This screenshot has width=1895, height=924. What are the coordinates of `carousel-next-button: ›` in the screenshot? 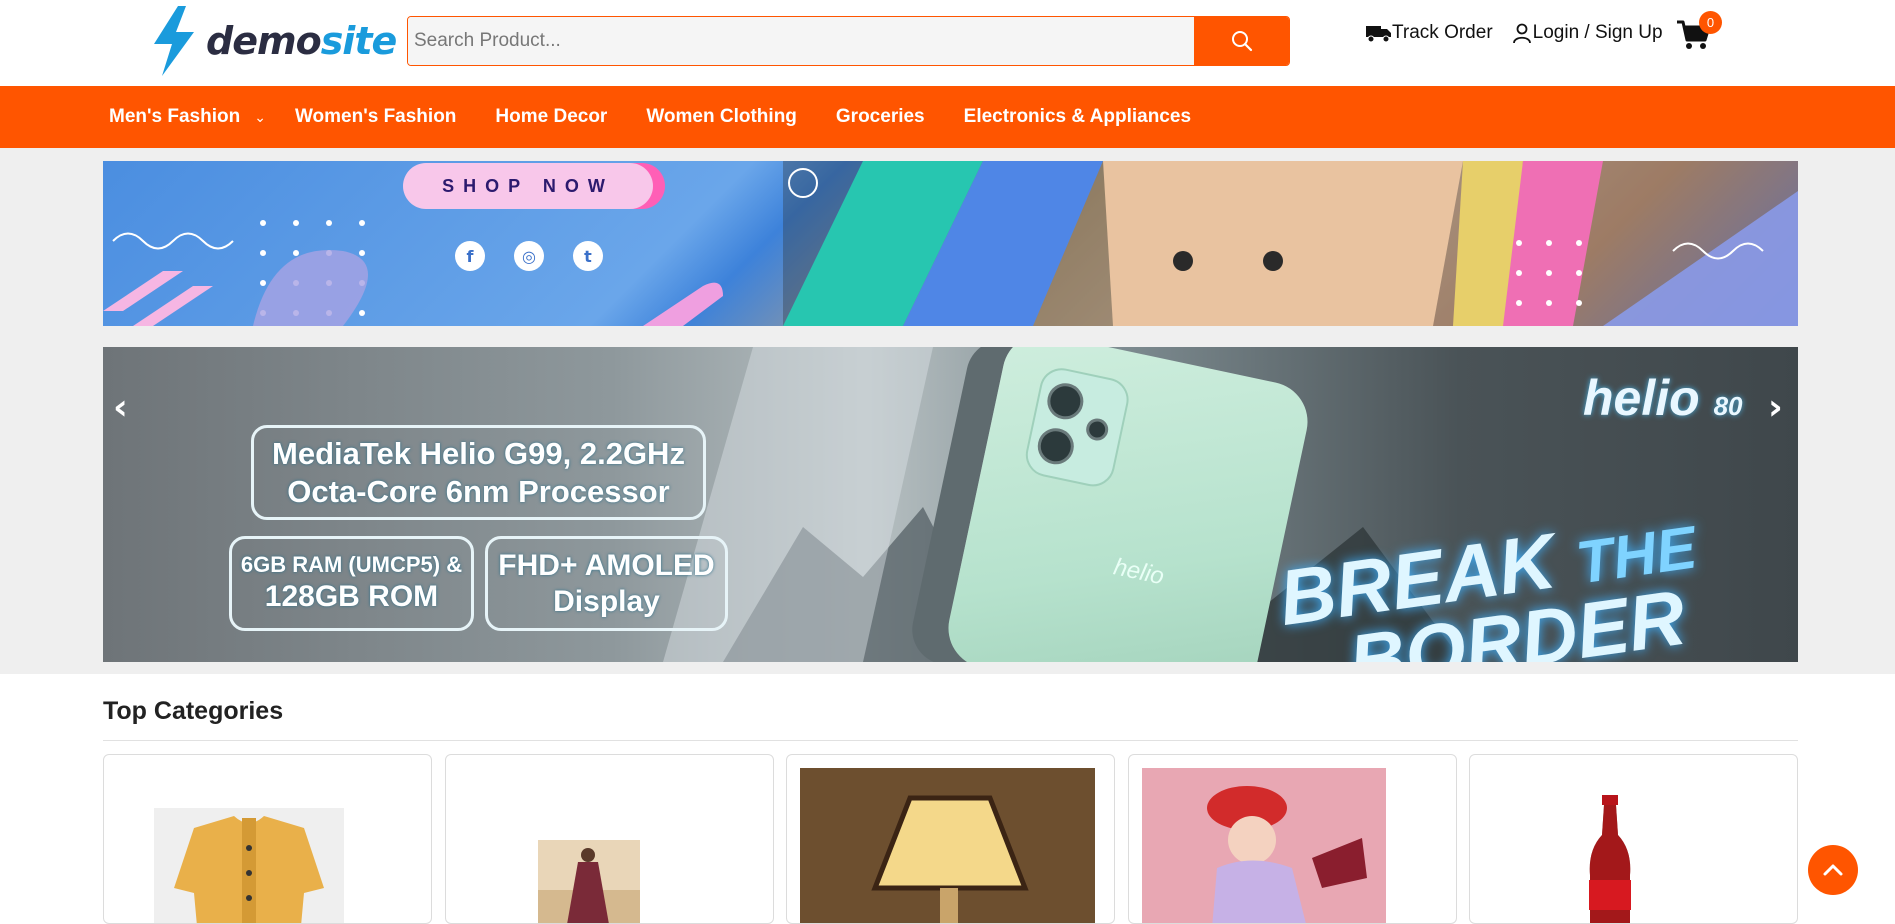 It's located at (1775, 407).